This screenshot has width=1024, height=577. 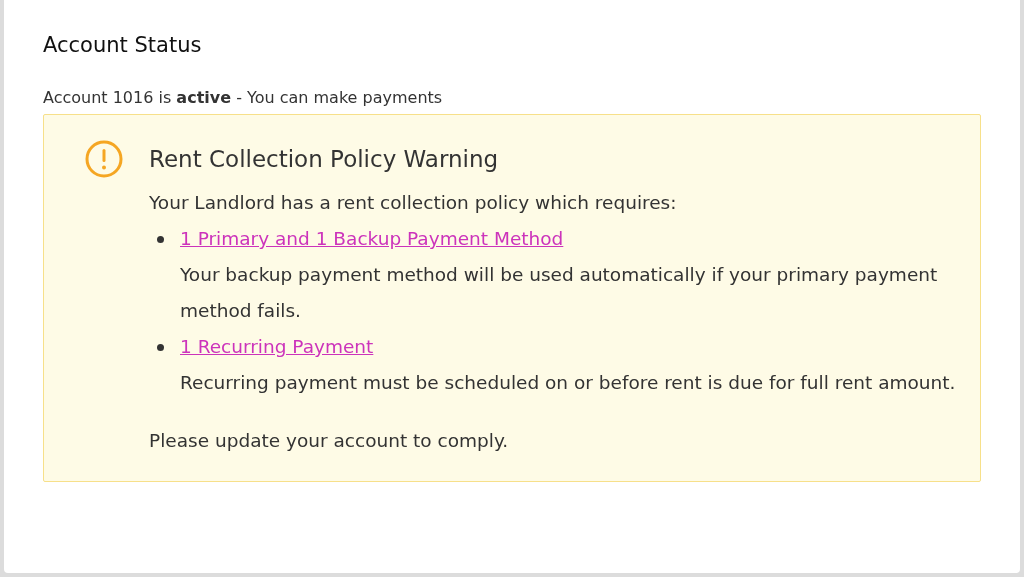 What do you see at coordinates (243, 98) in the screenshot?
I see `account-status-text: Account 1016 is active - You can make payments` at bounding box center [243, 98].